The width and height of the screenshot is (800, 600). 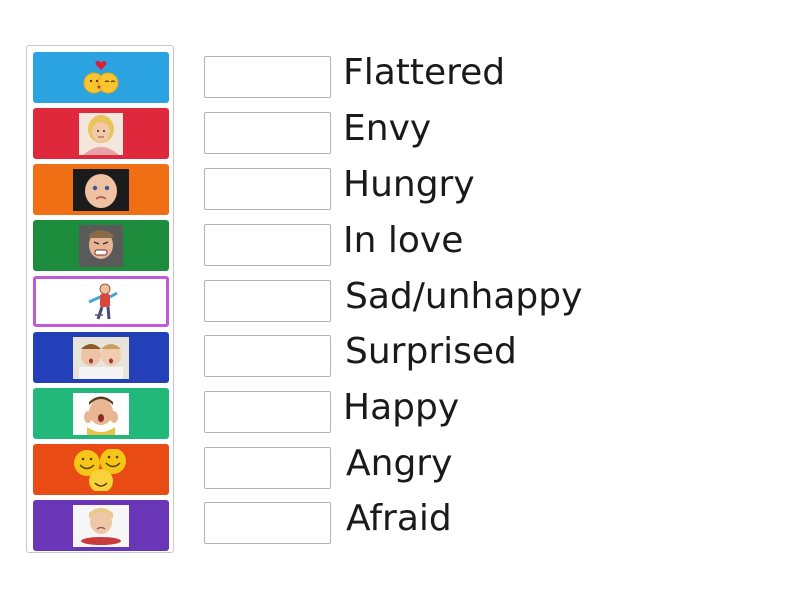 I want to click on surprised-kids-photo-icon, so click(x=101, y=357).